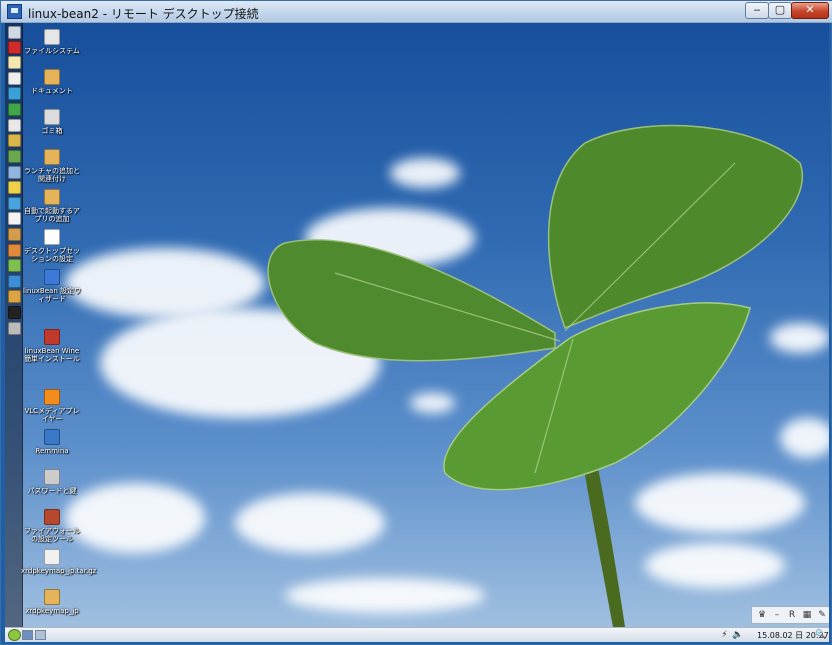 The width and height of the screenshot is (832, 645). I want to click on desktop-icon: ファイアウォールの設定ツール, so click(52, 526).